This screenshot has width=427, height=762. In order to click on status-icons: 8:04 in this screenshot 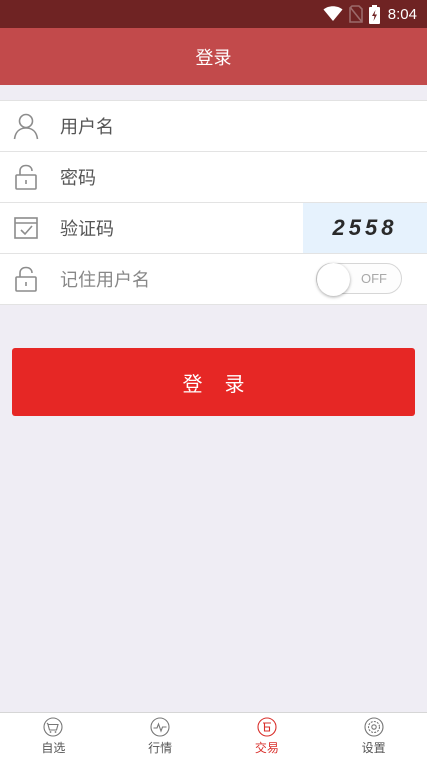, I will do `click(370, 14)`.